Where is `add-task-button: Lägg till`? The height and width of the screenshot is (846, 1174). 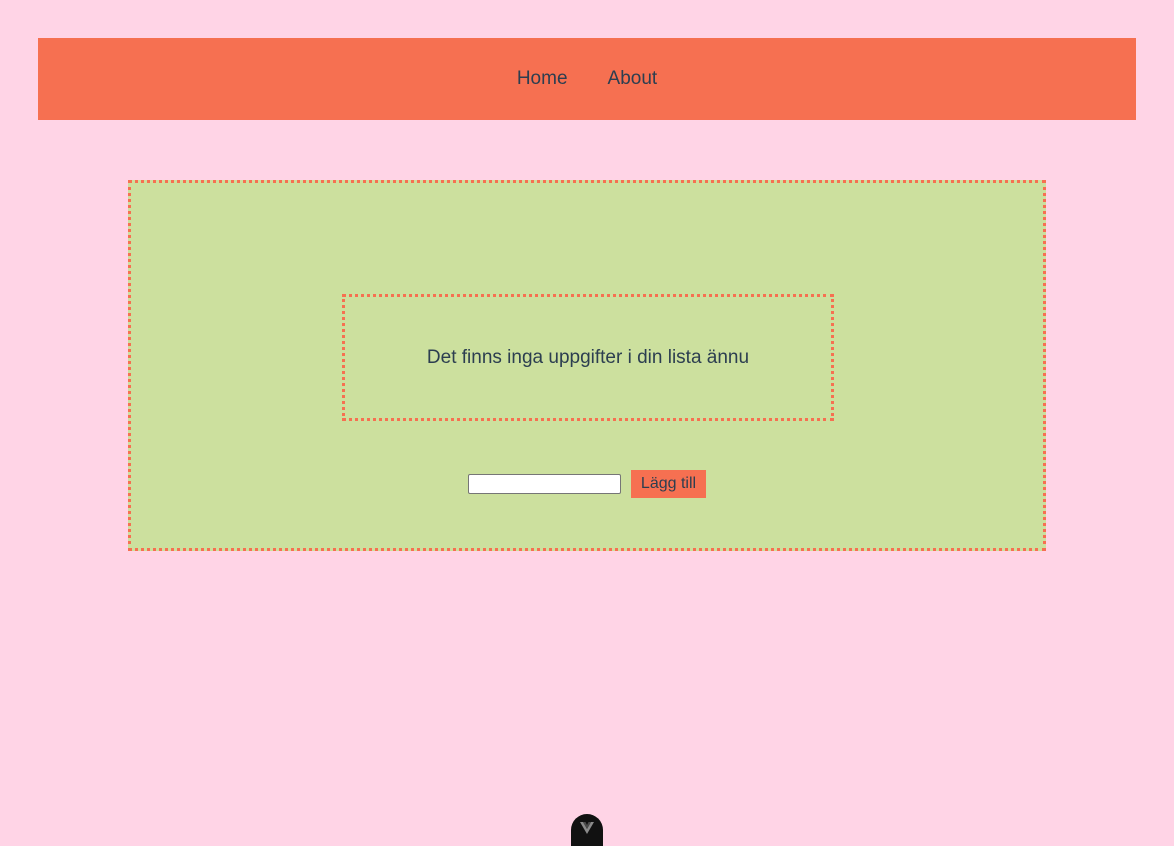 add-task-button: Lägg till is located at coordinates (668, 484).